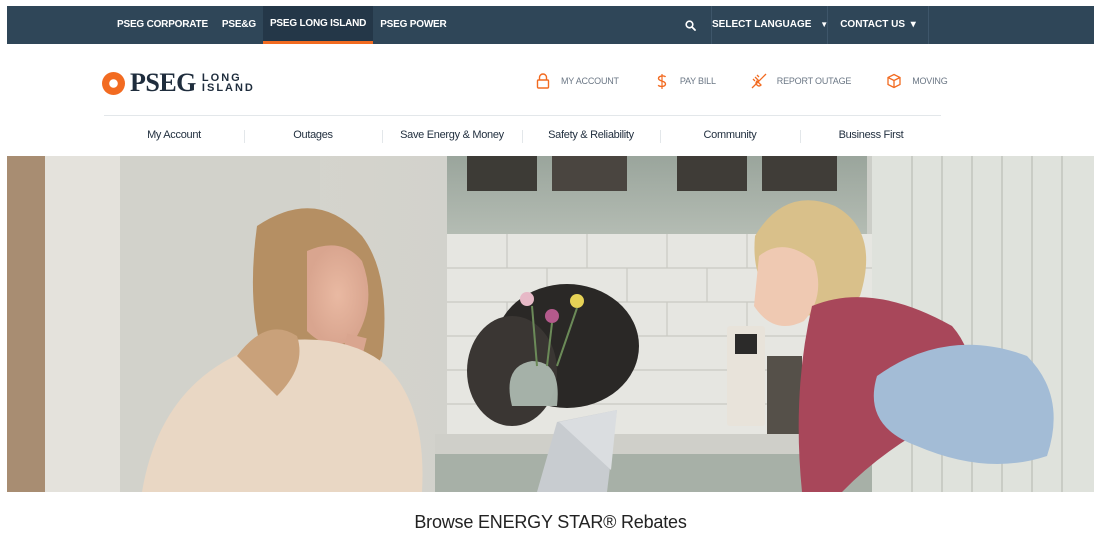 The image size is (1094, 539). I want to click on site-link-pseg-long-island: PSEG LONG ISLAND, so click(318, 25).